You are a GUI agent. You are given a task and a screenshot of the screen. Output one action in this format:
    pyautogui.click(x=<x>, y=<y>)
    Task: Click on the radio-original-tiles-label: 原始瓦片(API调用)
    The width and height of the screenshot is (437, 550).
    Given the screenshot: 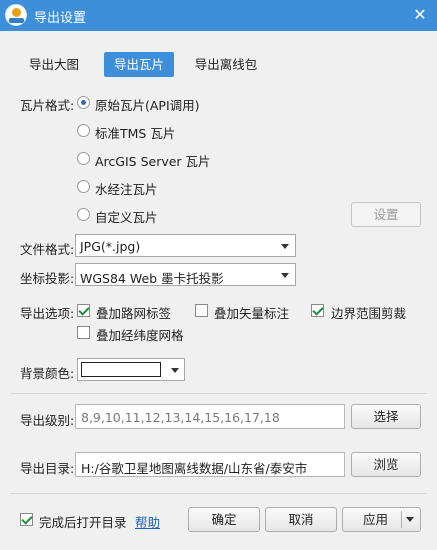 What is the action you would take?
    pyautogui.click(x=147, y=104)
    